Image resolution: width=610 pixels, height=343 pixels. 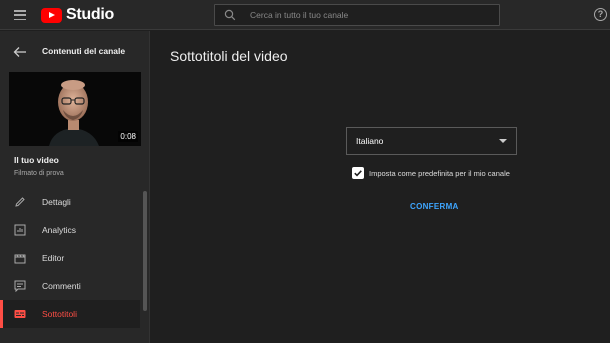 I want to click on top-bar: Studio Cerca in tutto il tuo canale ?, so click(x=305, y=15).